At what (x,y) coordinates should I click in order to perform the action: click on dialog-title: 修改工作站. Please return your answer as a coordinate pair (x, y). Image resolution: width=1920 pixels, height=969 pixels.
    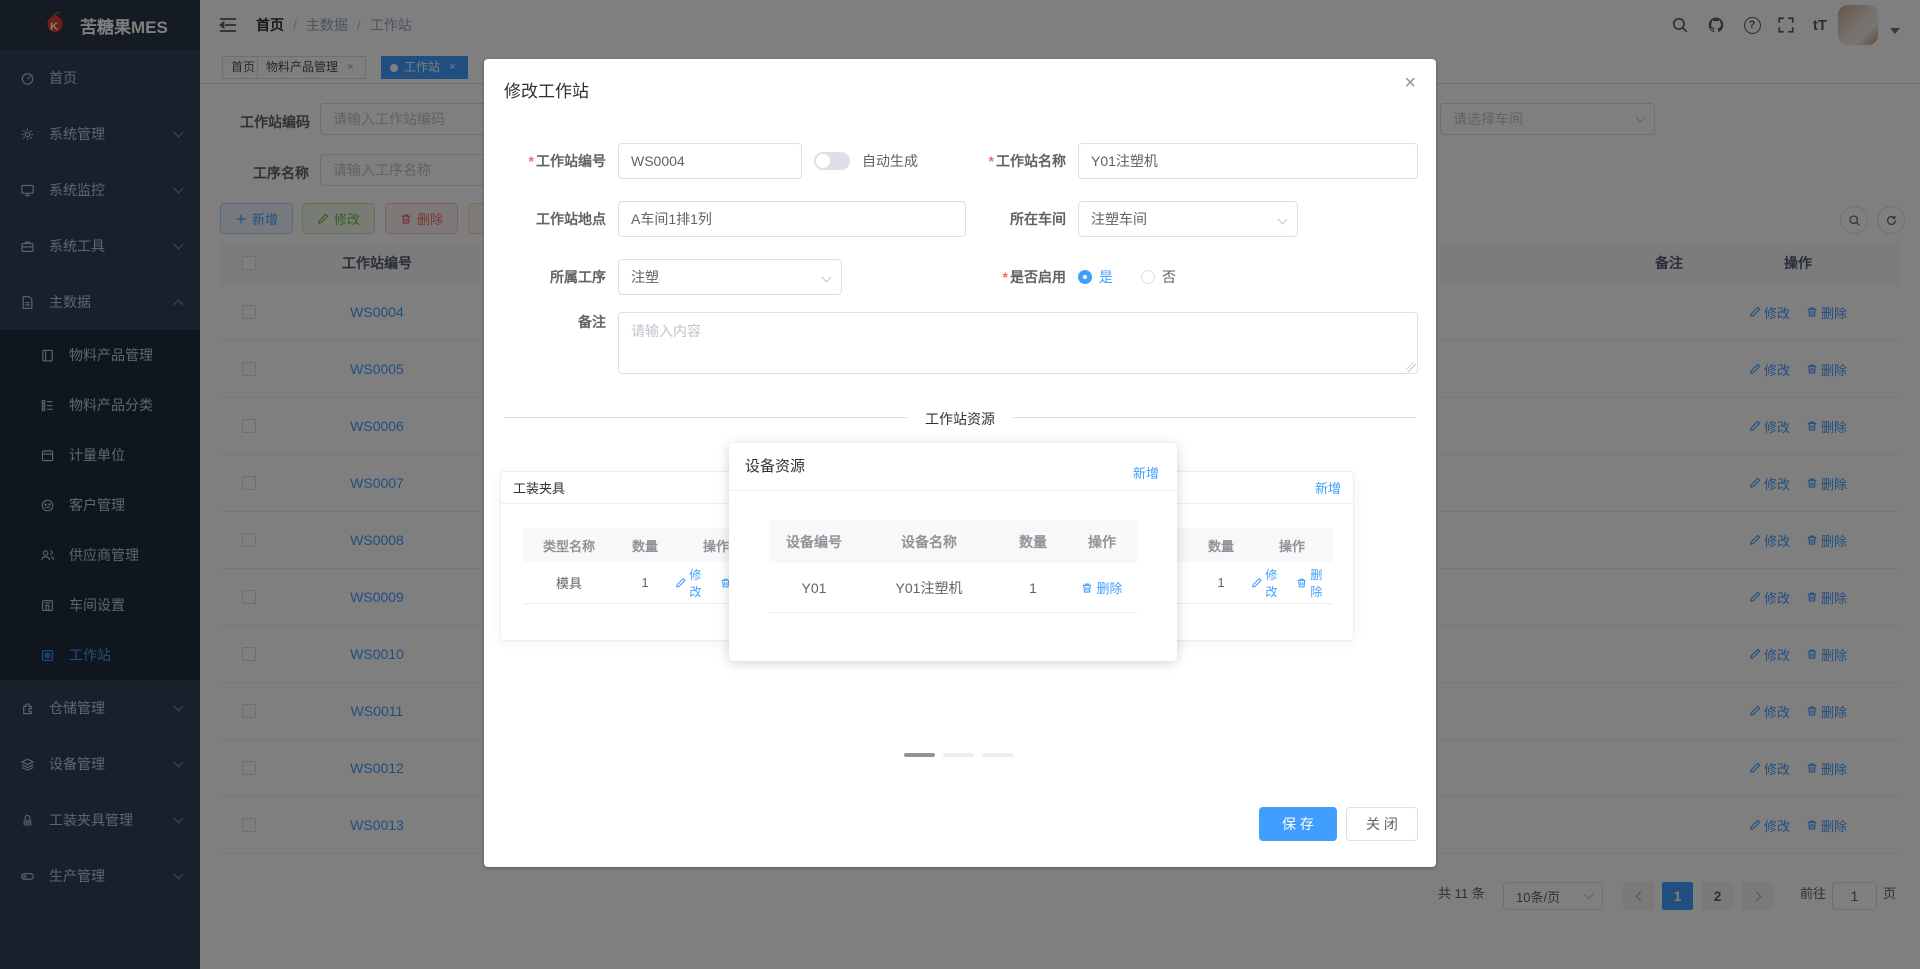
    Looking at the image, I should click on (546, 91).